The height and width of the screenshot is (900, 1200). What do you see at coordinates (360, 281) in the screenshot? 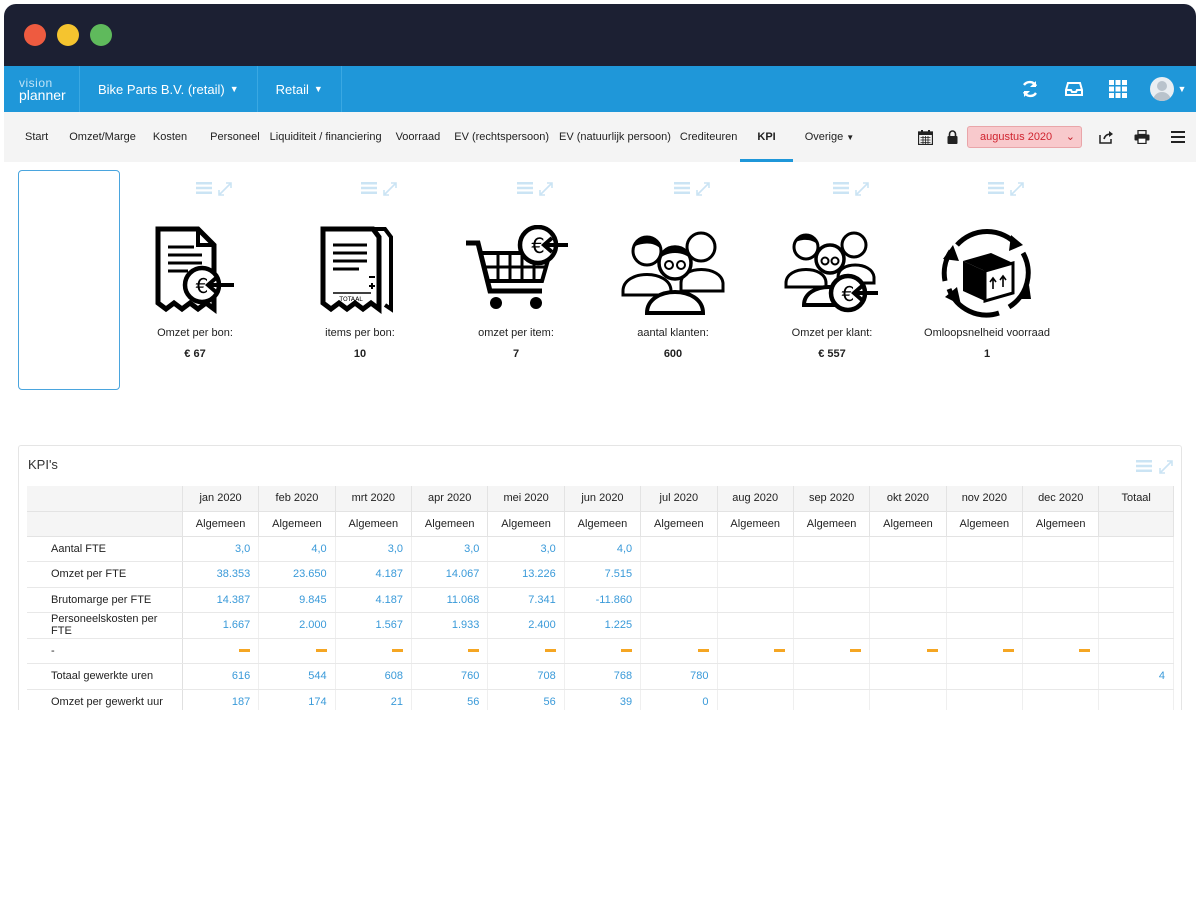
I see `kpi-card: TOTAAL items per bon: 10` at bounding box center [360, 281].